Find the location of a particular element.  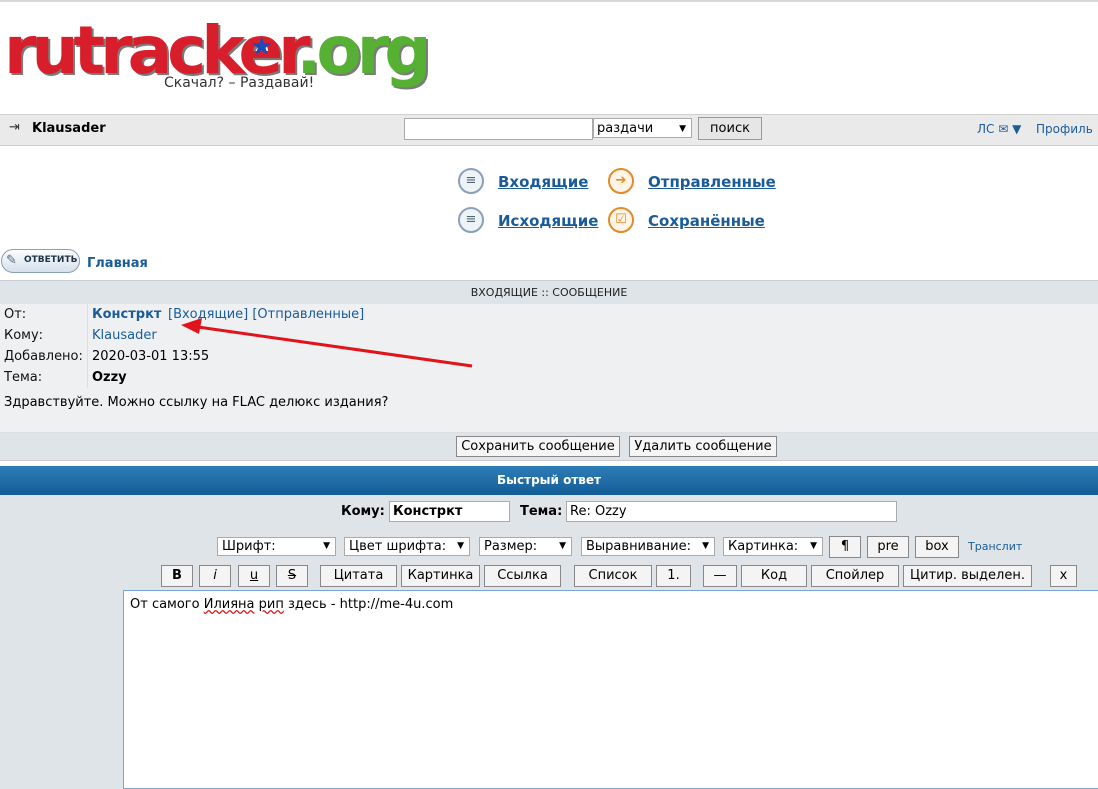

bold-button: B is located at coordinates (177, 576).